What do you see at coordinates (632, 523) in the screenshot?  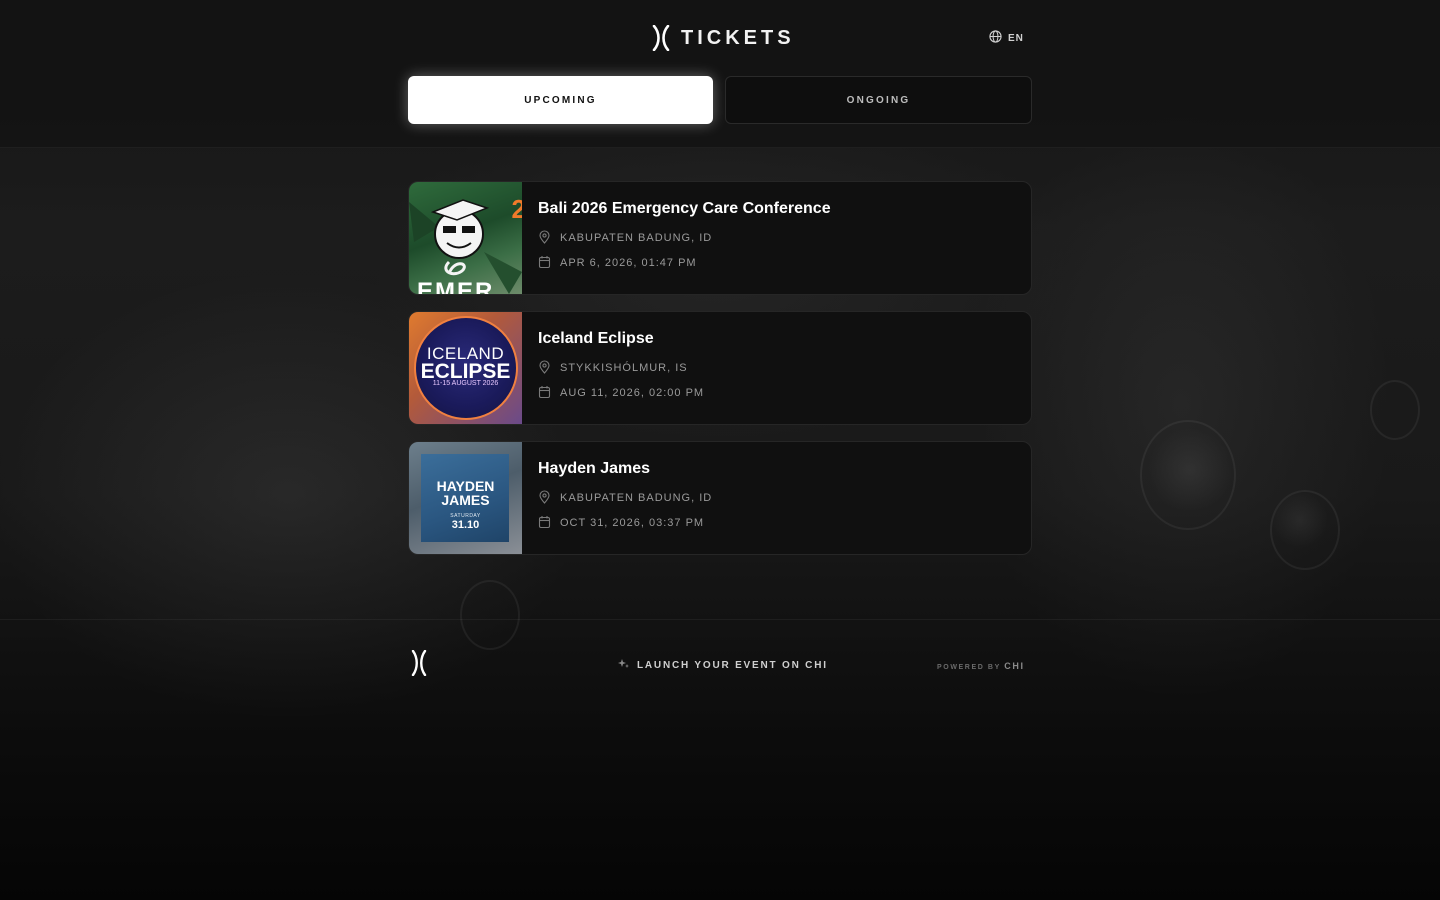 I see `event-date-text: OCT 31, 2026, 03:37 PM` at bounding box center [632, 523].